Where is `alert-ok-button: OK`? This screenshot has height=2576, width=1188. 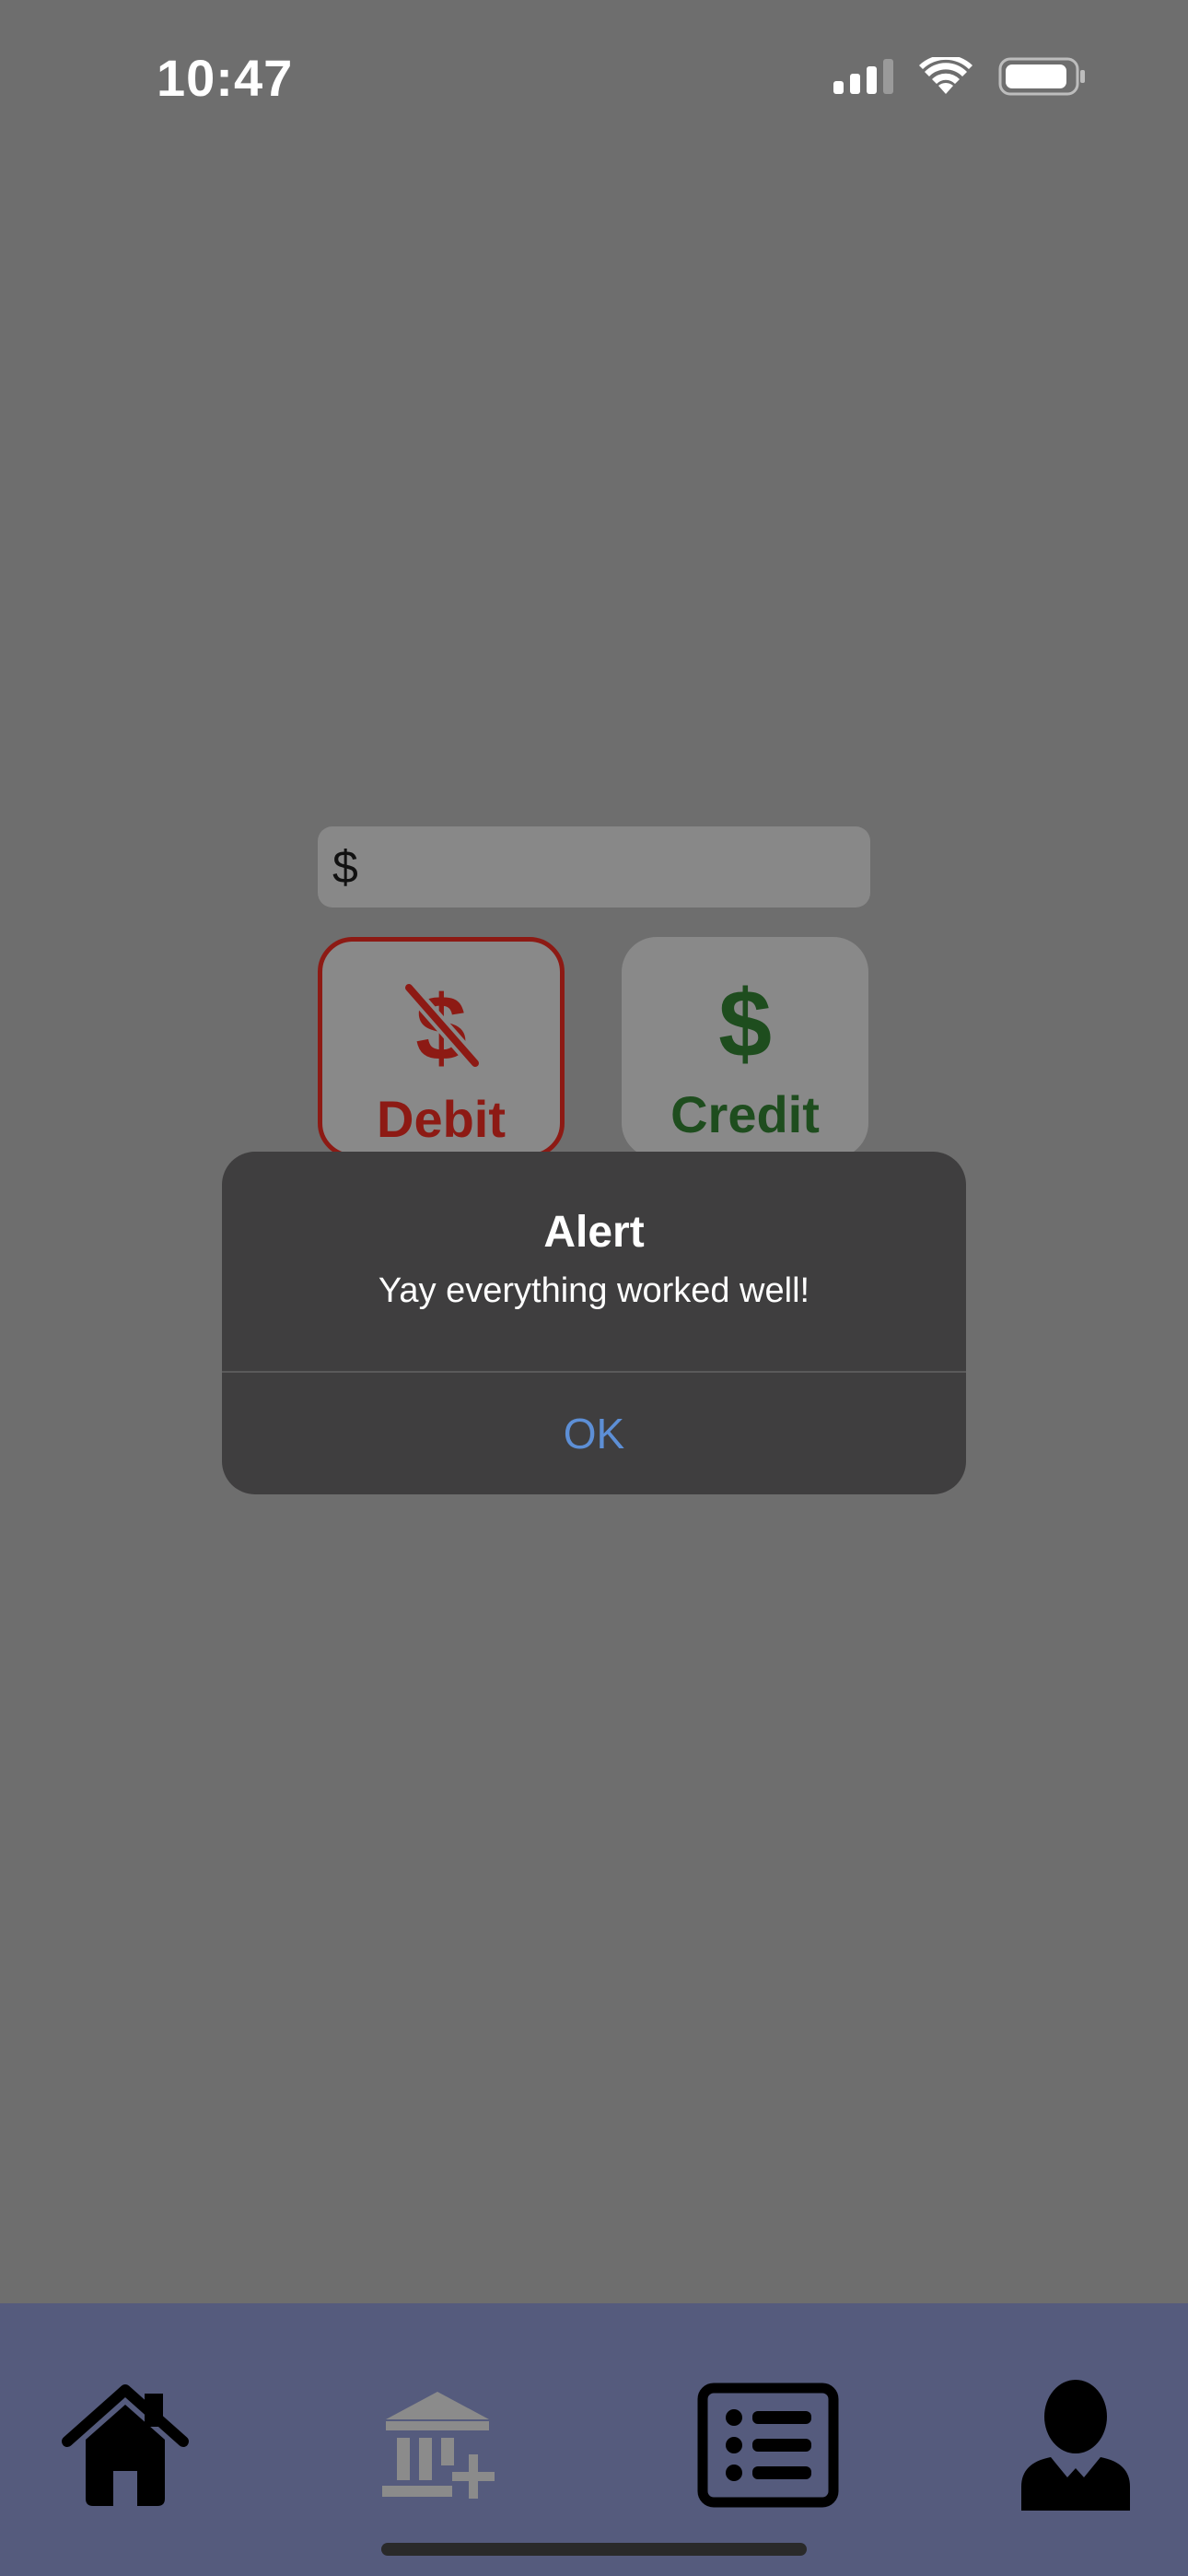 alert-ok-button: OK is located at coordinates (594, 1433).